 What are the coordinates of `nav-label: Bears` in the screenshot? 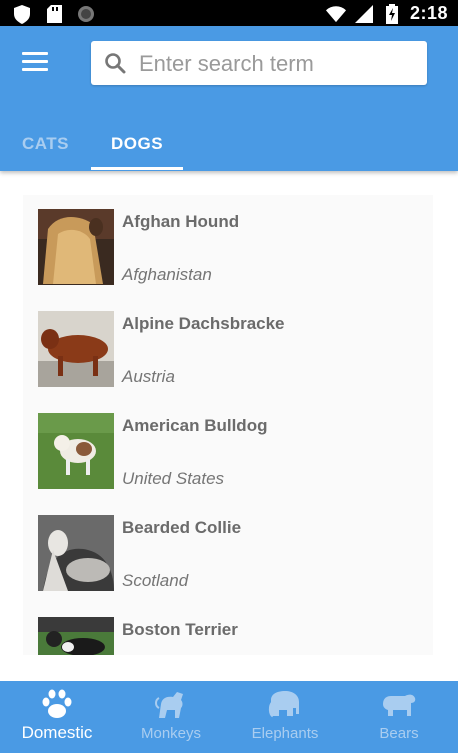 It's located at (399, 733).